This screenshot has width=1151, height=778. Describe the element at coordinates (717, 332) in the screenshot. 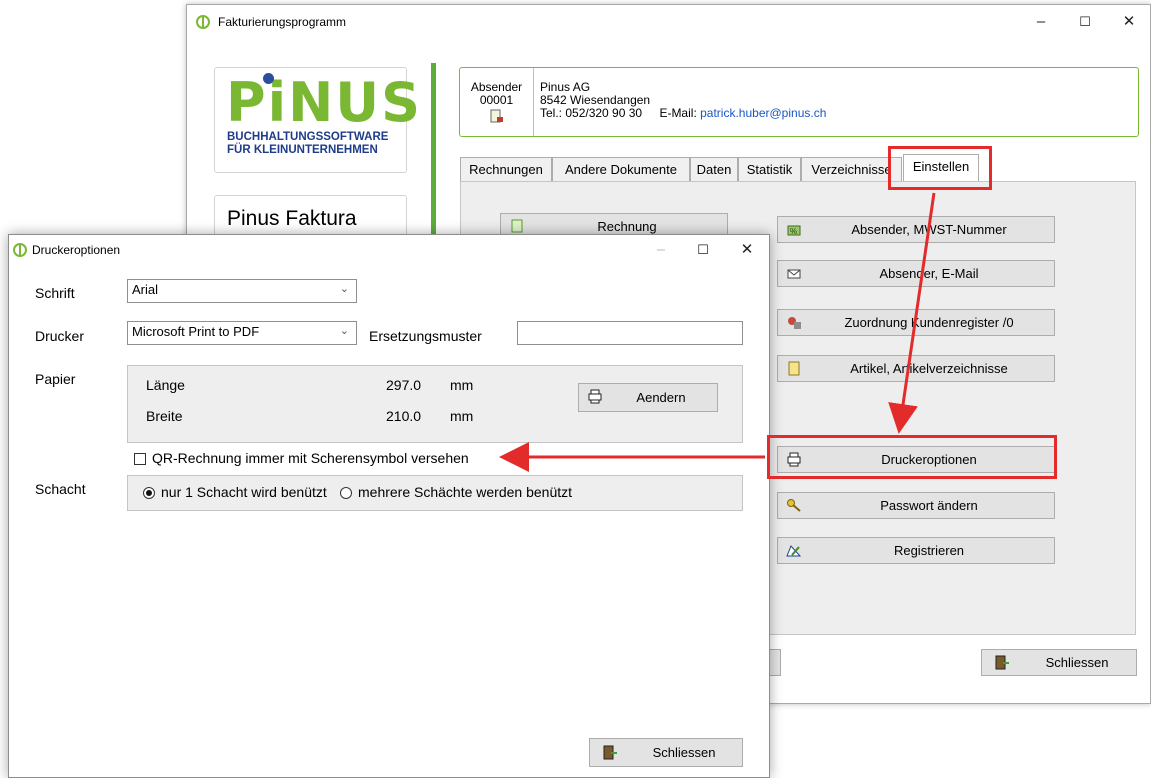

I see `annotation-arrows` at that location.